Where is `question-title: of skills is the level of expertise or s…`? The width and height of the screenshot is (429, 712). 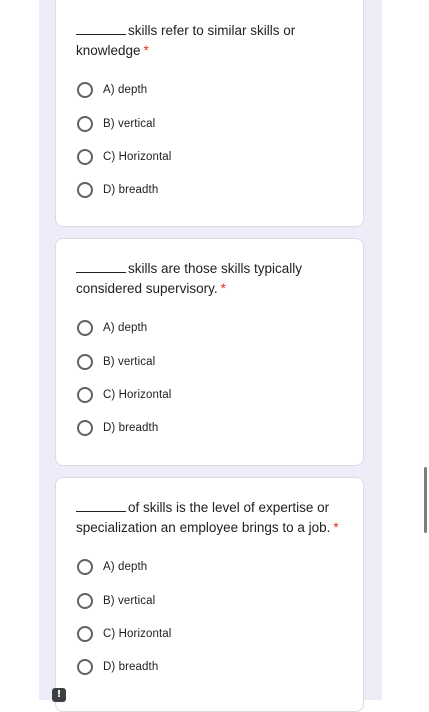
question-title: of skills is the level of expertise or s… is located at coordinates (207, 517).